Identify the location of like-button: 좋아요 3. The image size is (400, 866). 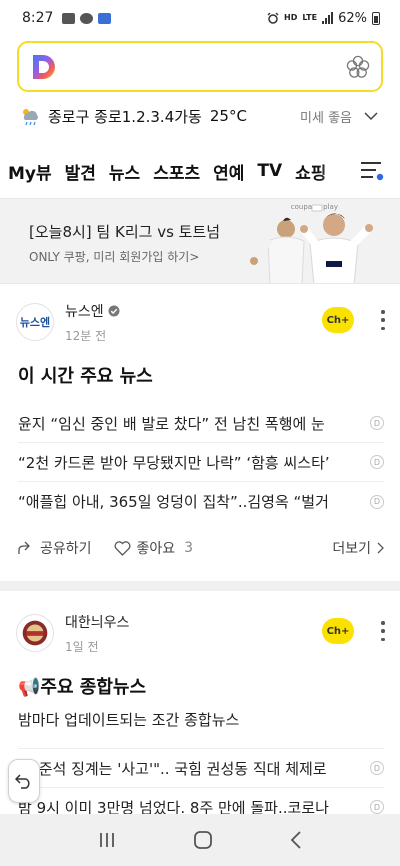
(154, 548).